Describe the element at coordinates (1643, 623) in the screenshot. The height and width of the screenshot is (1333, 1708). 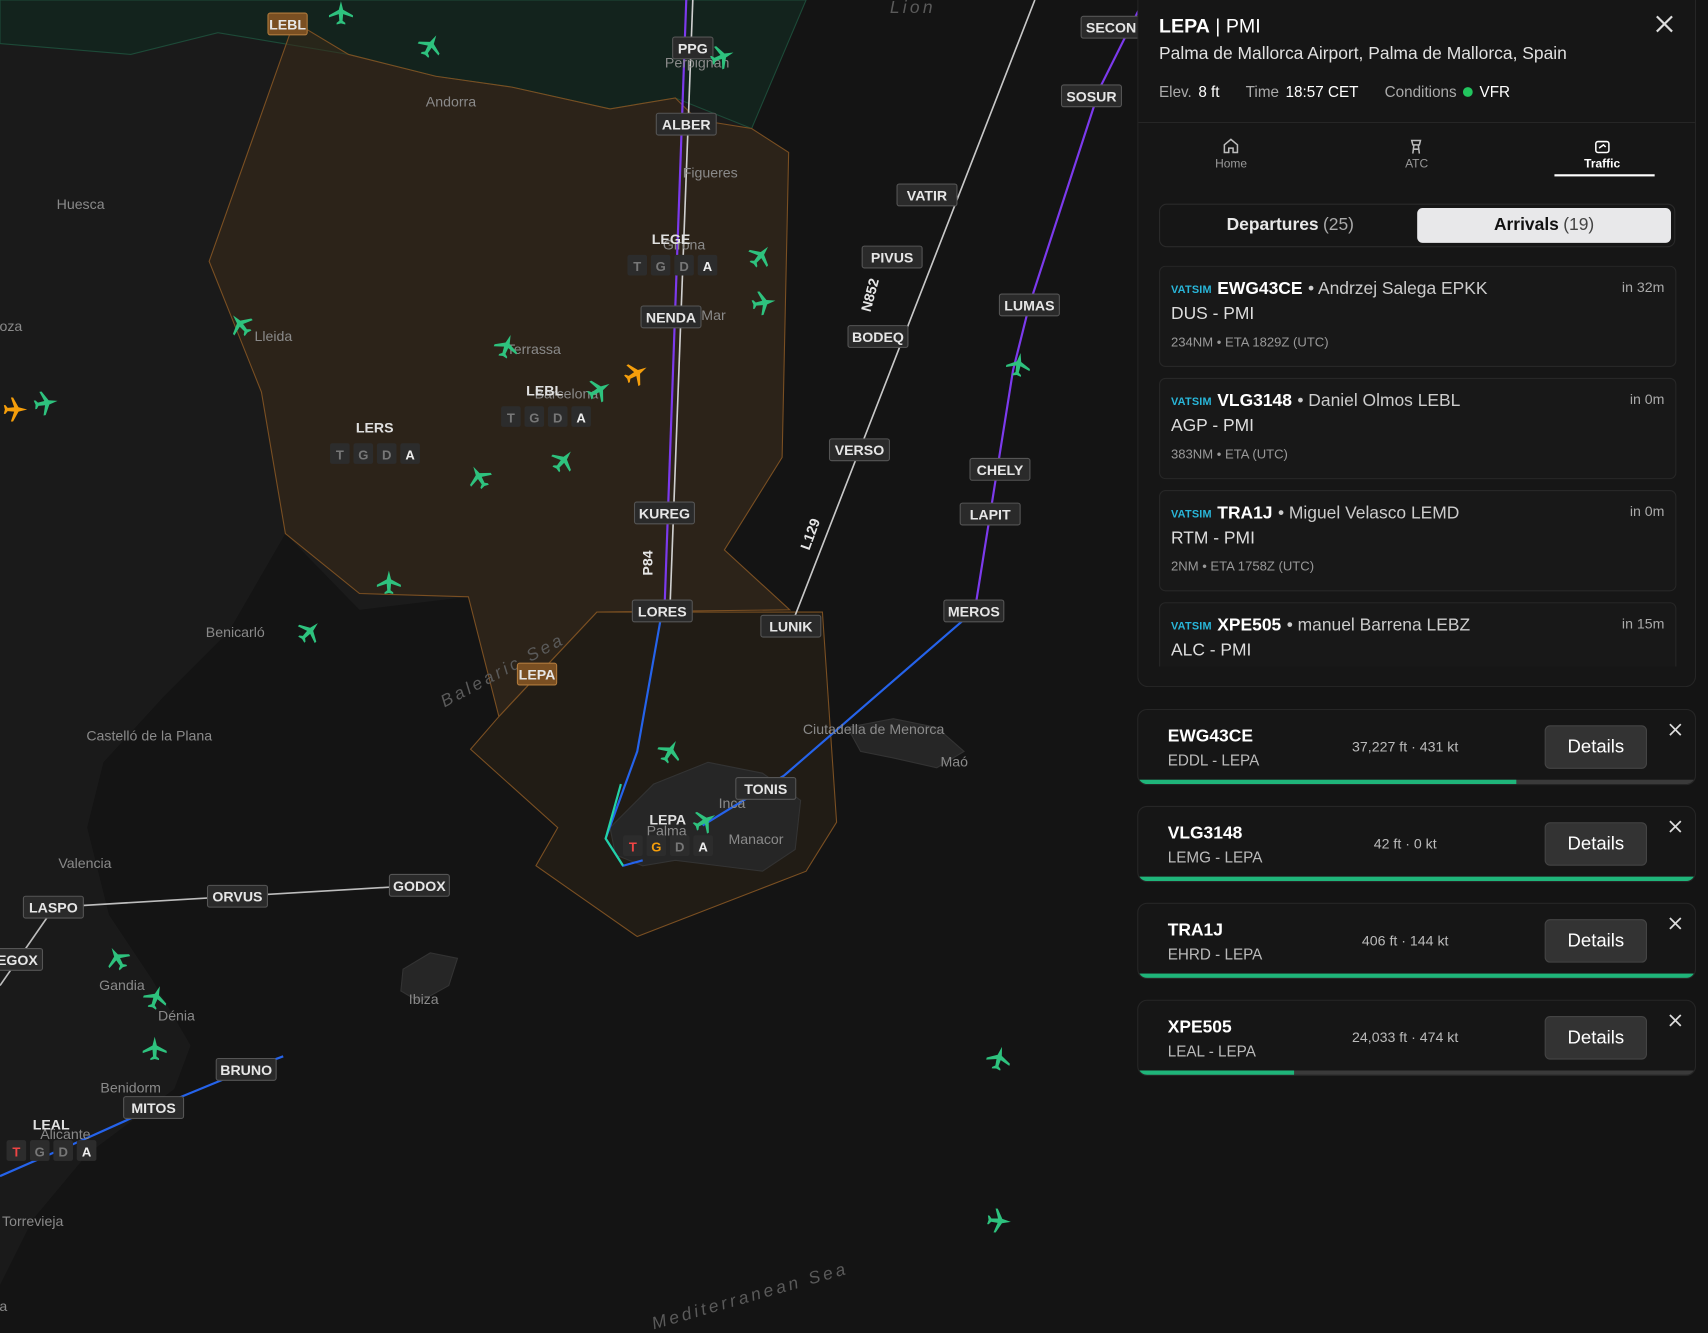
I see `arrival-eta: in 15m` at that location.